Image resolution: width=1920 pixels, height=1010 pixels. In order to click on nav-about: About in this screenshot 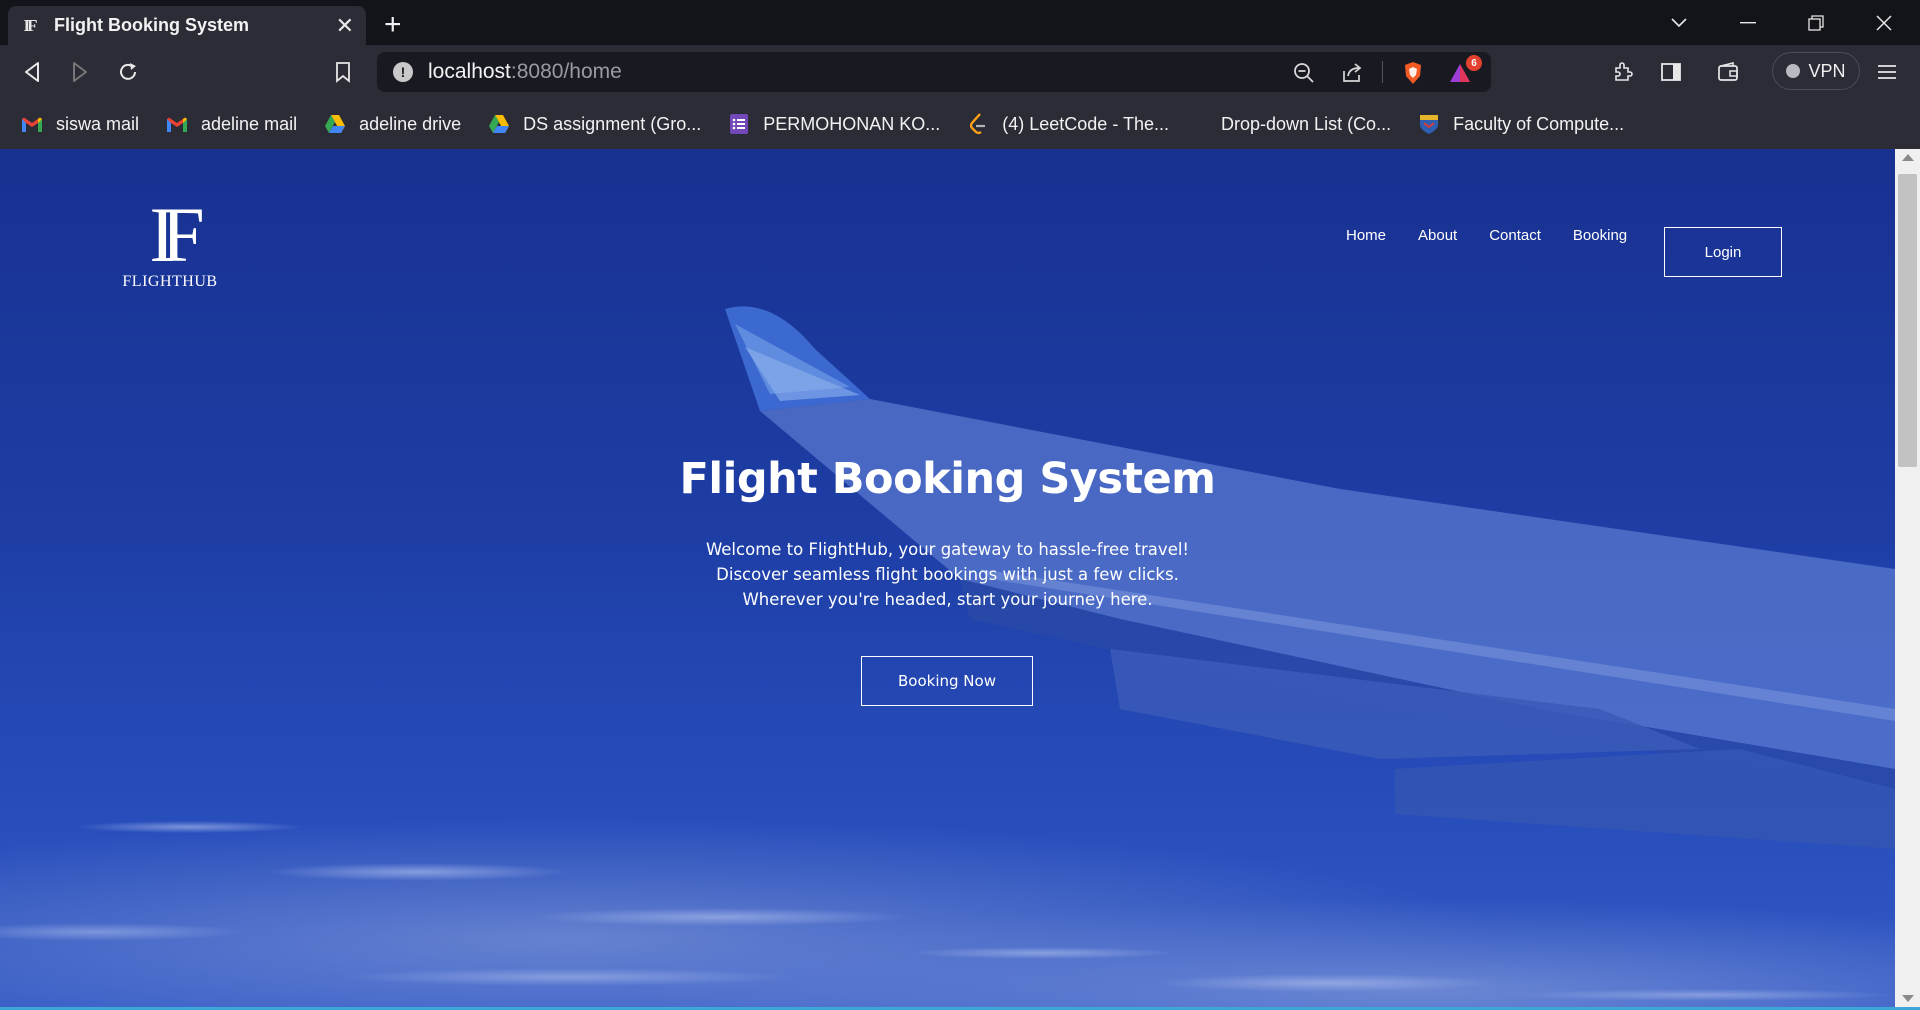, I will do `click(1437, 235)`.